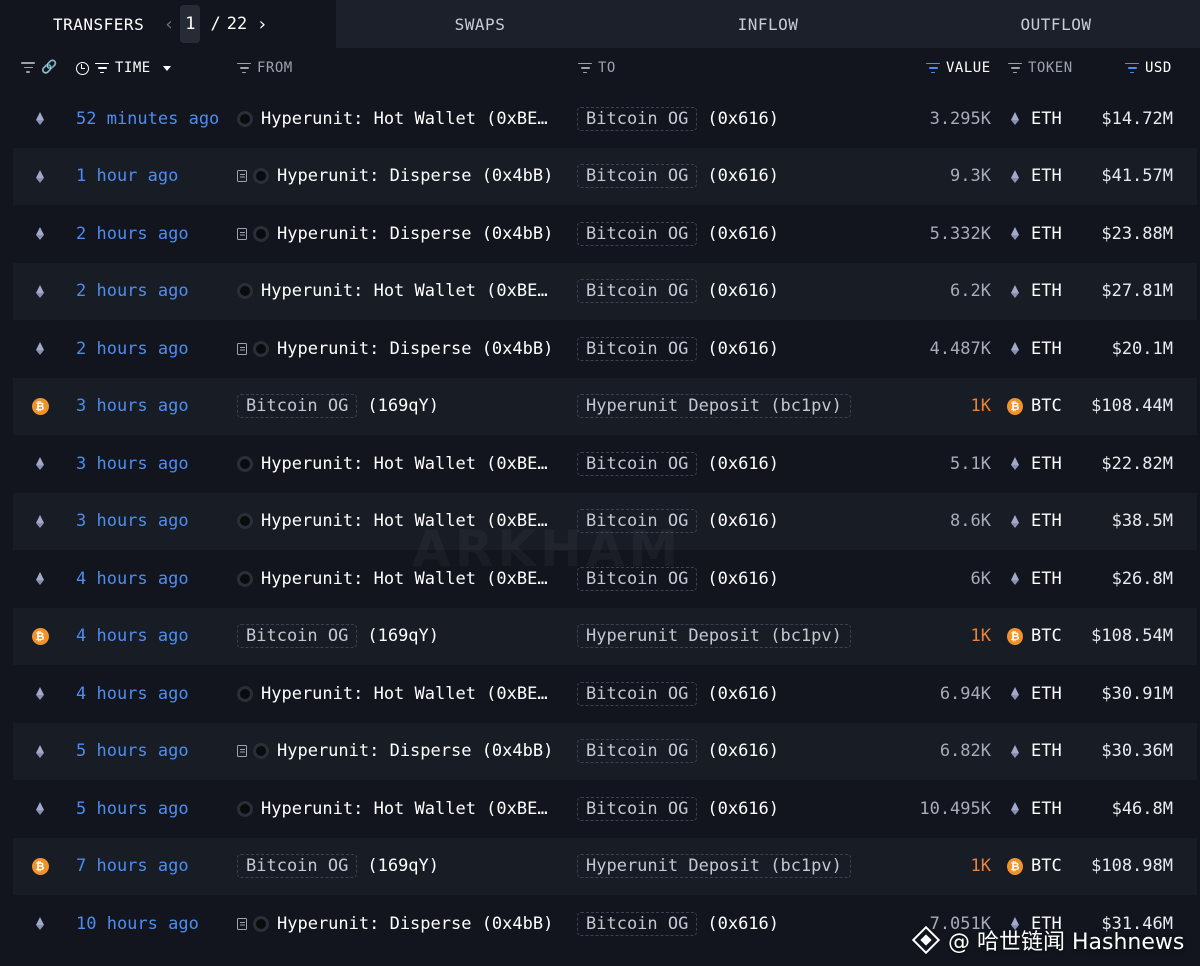  What do you see at coordinates (49, 67) in the screenshot?
I see `link-icon: 🔗` at bounding box center [49, 67].